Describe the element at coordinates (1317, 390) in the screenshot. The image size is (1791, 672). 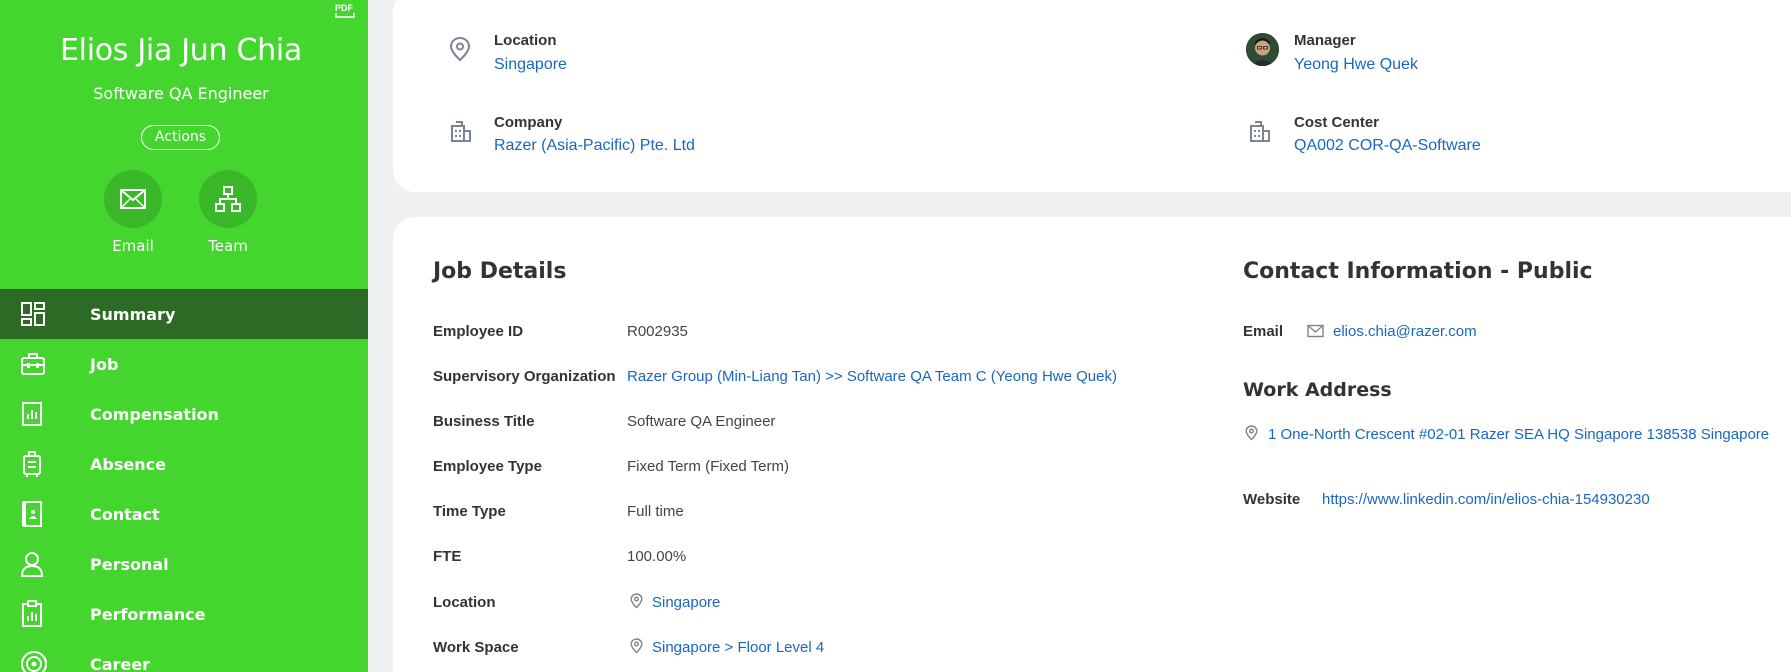
I see `work-address-title: Work Address` at that location.